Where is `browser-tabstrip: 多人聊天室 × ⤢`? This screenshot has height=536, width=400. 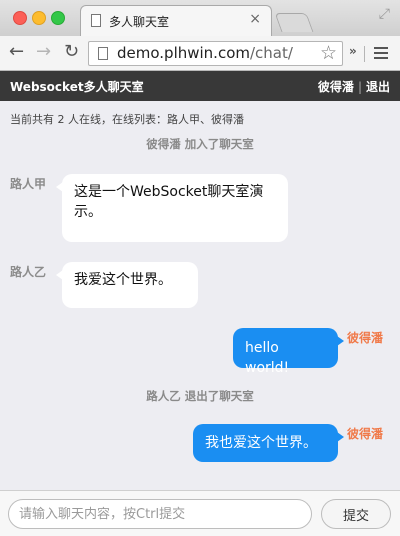 browser-tabstrip: 多人聊天室 × ⤢ is located at coordinates (200, 18).